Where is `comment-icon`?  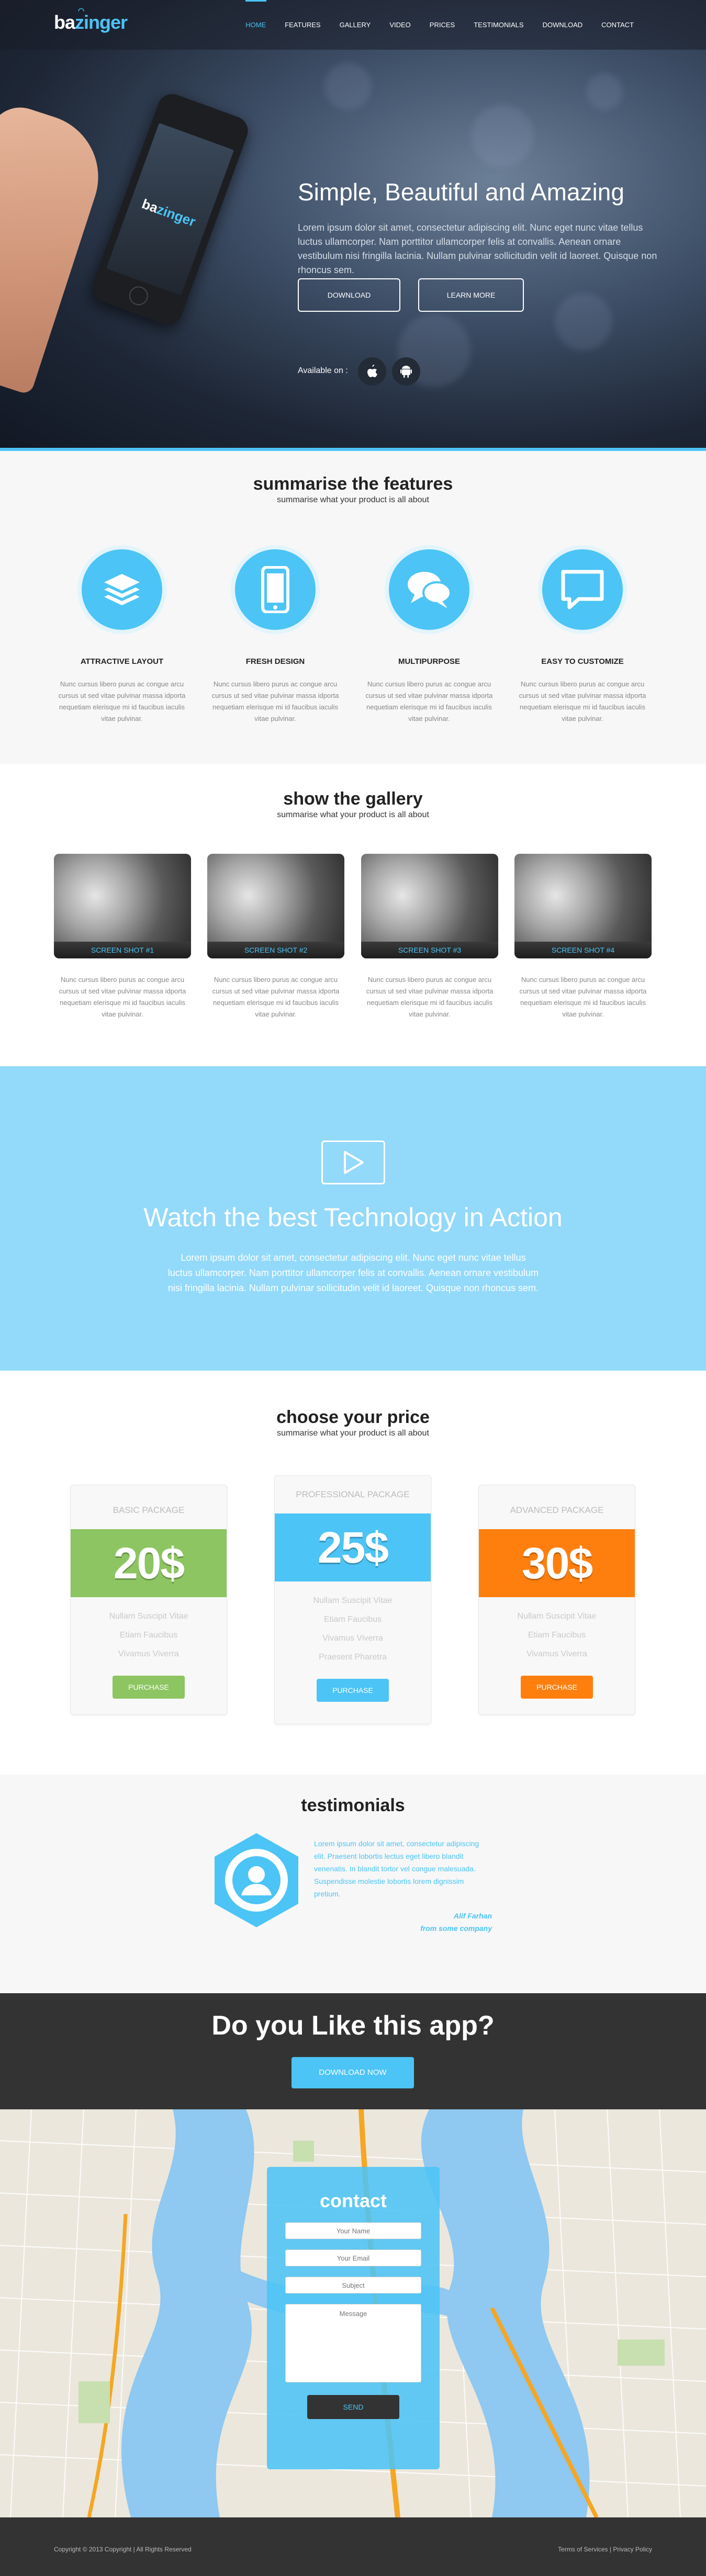 comment-icon is located at coordinates (583, 589).